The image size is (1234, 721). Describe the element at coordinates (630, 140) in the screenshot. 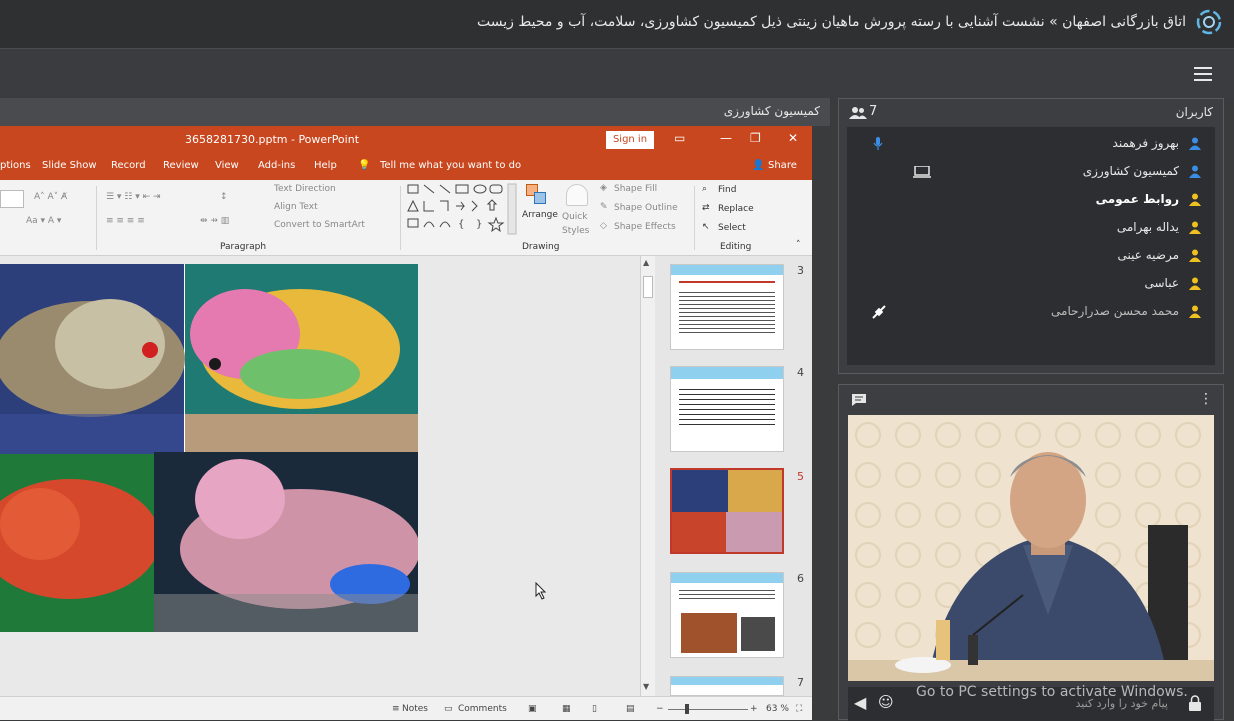

I see `sign-in-button: Sign in` at that location.